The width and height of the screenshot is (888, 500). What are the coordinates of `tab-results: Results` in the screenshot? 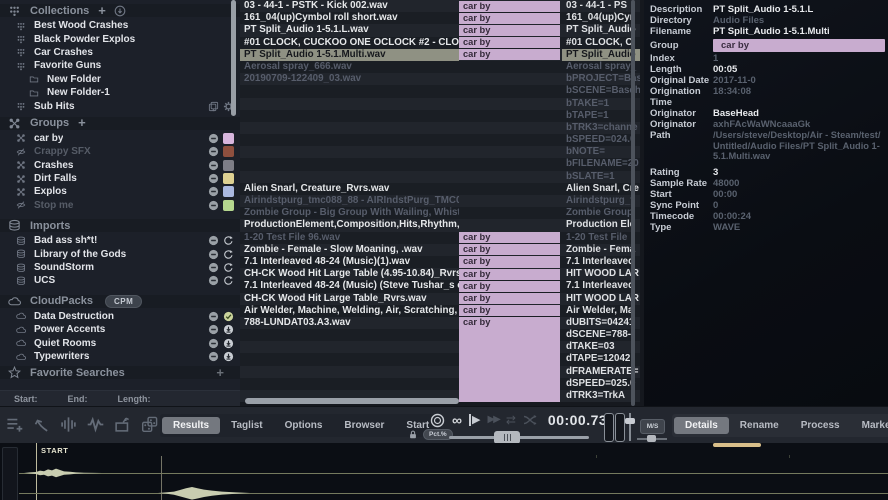 It's located at (191, 425).